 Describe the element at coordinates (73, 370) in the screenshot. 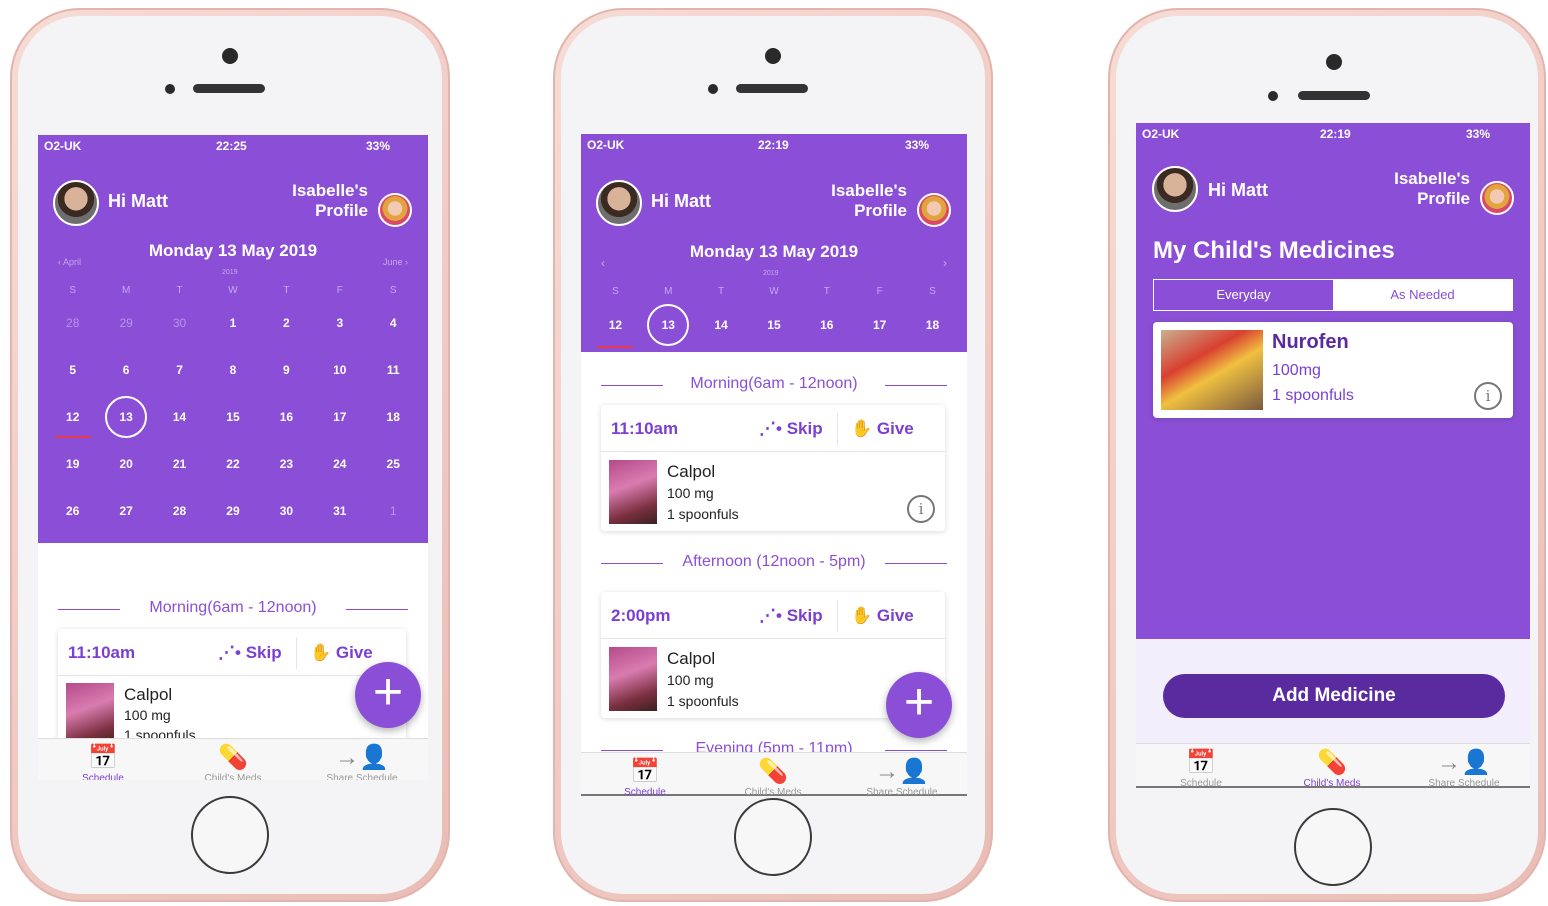

I see `day-cell: 5` at that location.